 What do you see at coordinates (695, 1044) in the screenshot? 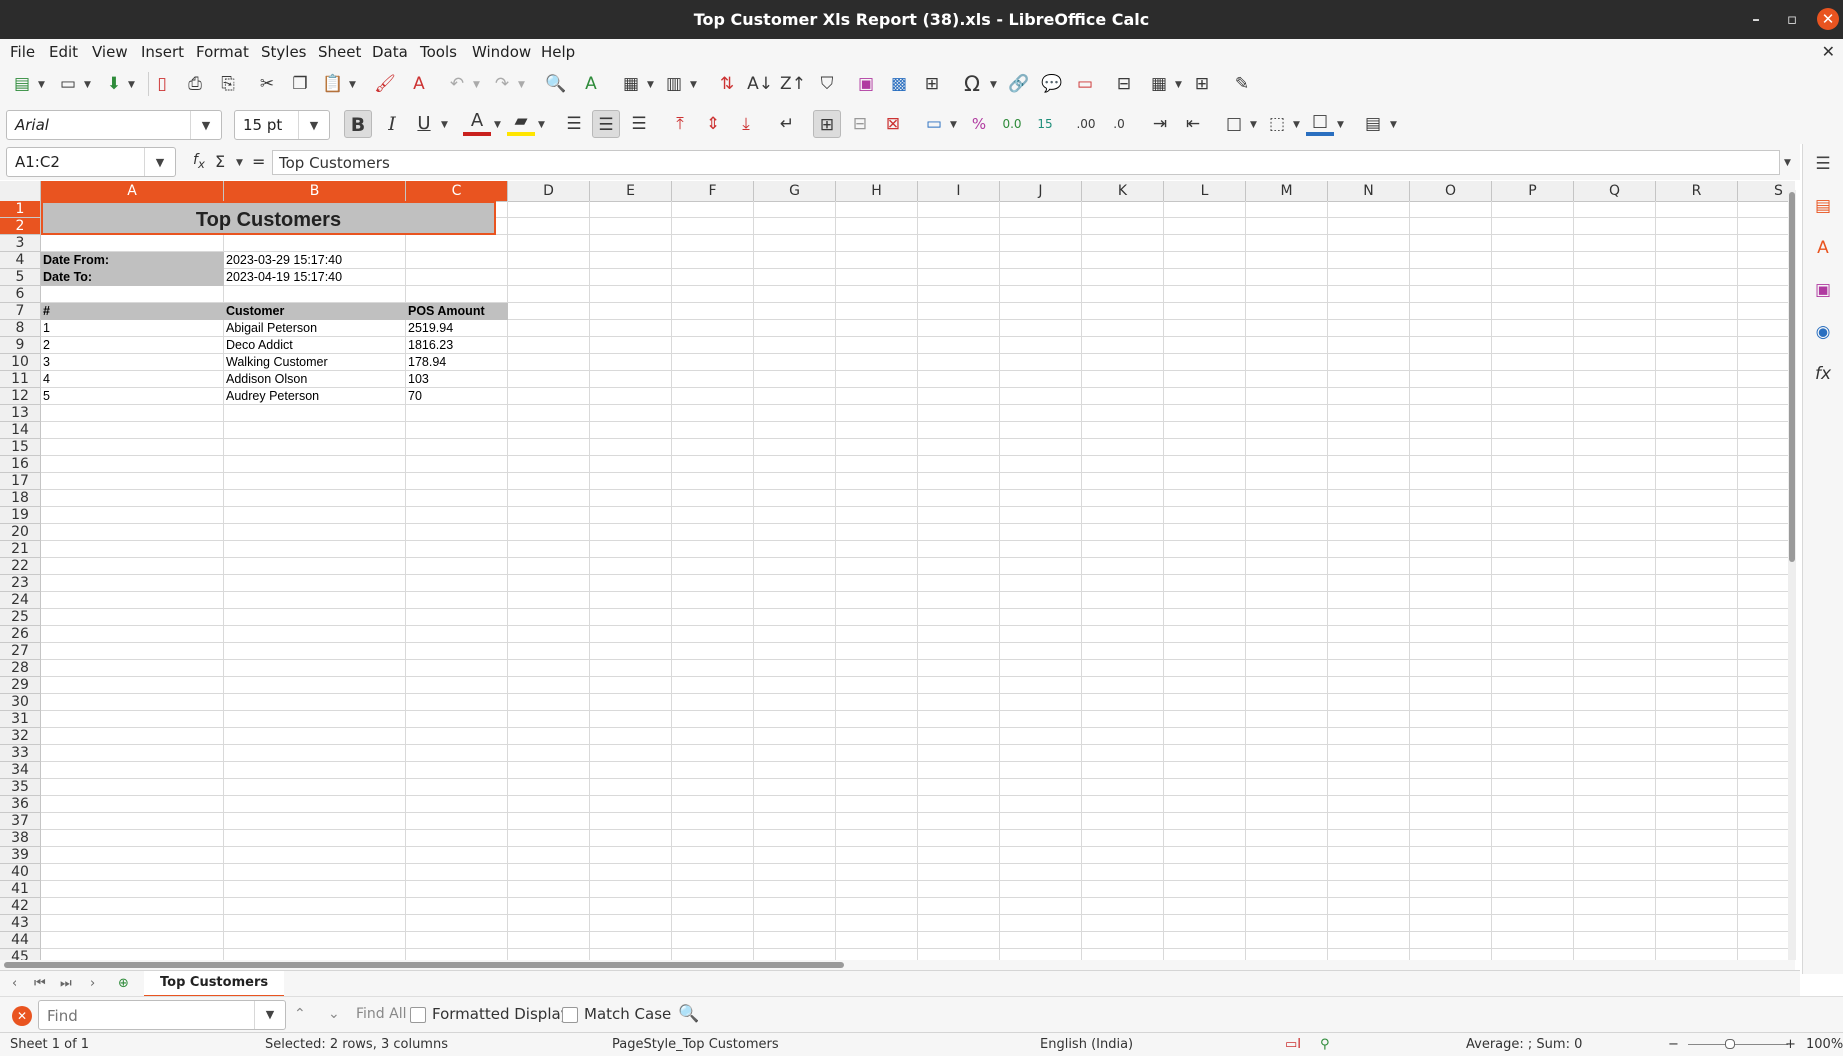
I see `page-style: PageStyle_Top Customers` at bounding box center [695, 1044].